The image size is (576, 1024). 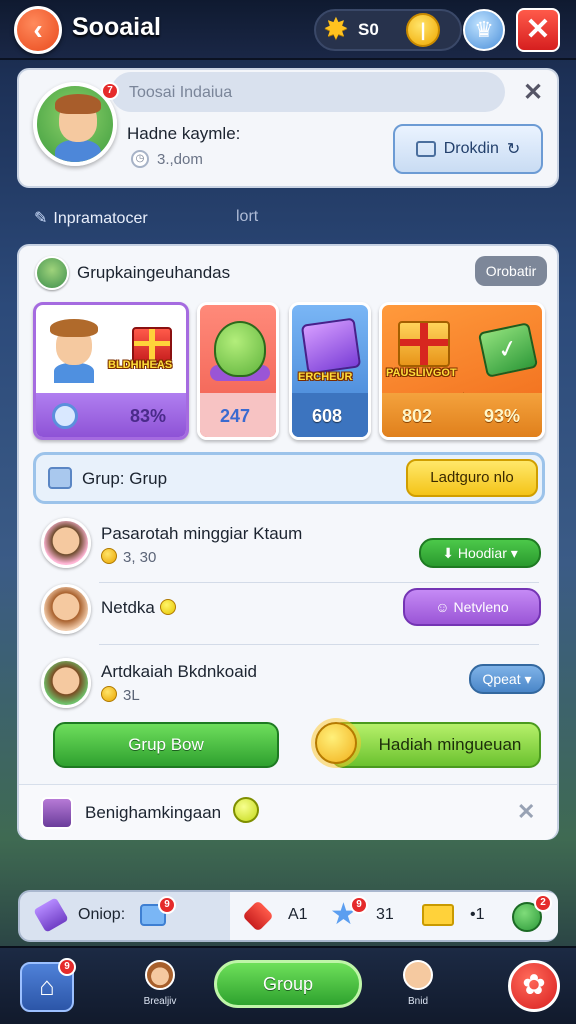 I want to click on member-action-button: Qpeat ▾, so click(x=507, y=679).